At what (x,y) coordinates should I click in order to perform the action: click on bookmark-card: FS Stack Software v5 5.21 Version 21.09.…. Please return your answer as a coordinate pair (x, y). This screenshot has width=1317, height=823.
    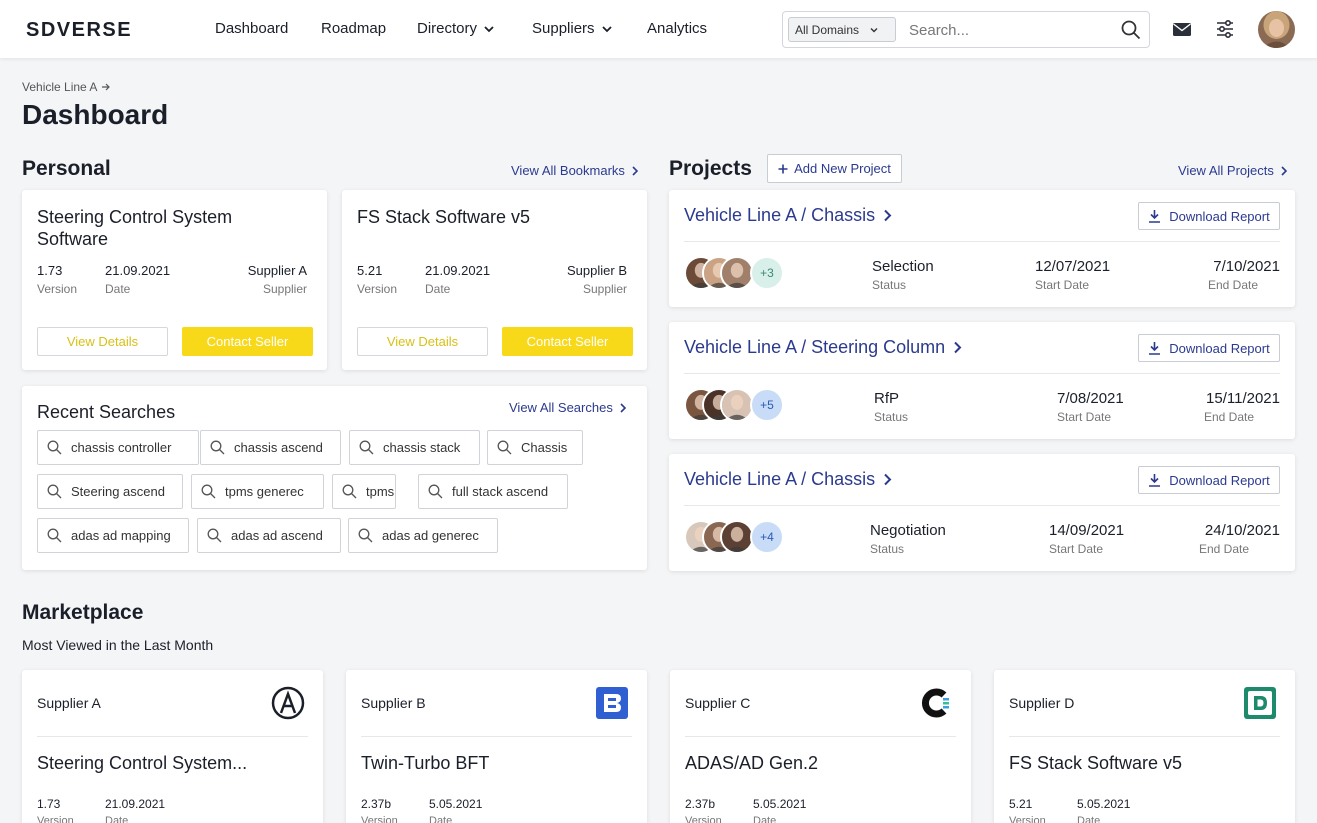
    Looking at the image, I should click on (494, 280).